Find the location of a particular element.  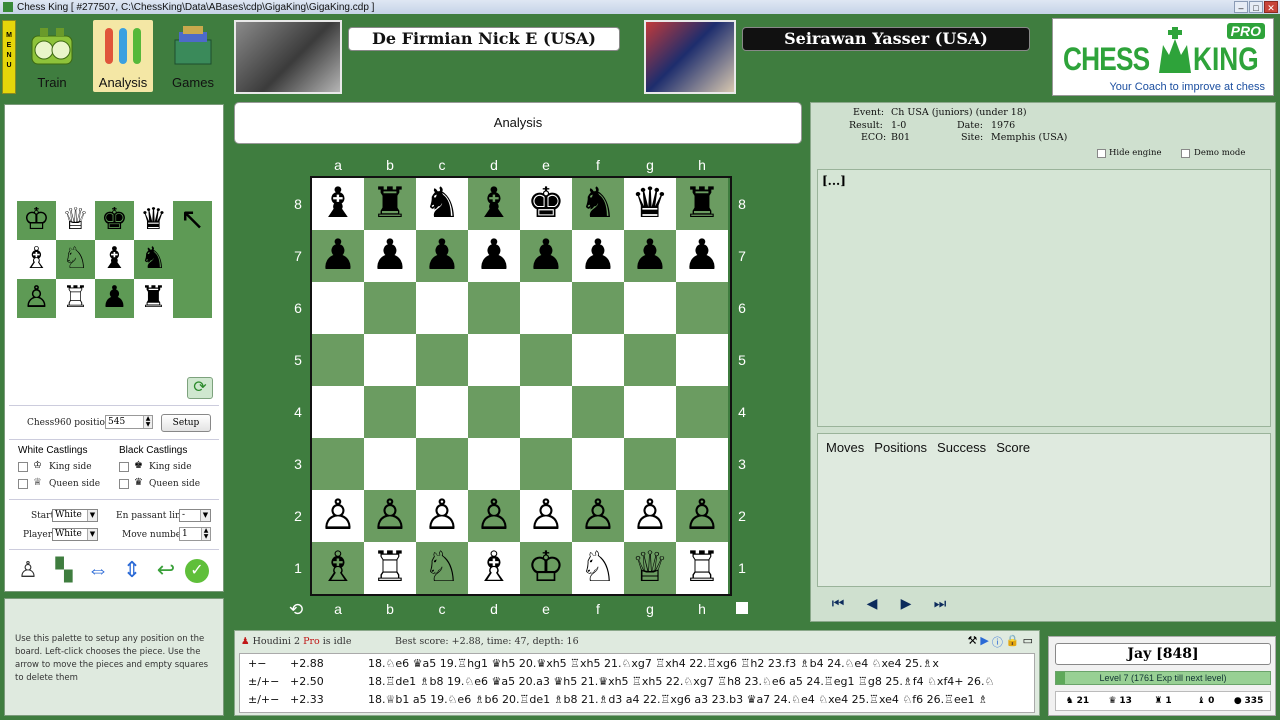

palette-piece: ♗ is located at coordinates (36, 259).